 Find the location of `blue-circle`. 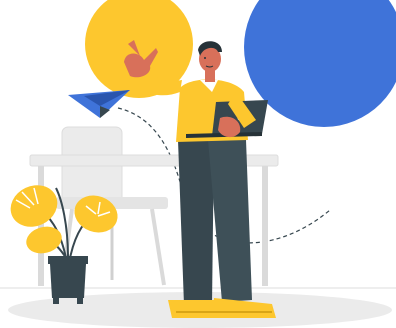

blue-circle is located at coordinates (320, 63).